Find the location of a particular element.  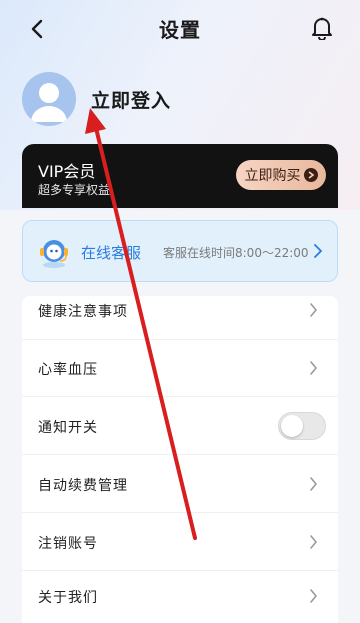

list-item-label: 心率血压 is located at coordinates (68, 370).